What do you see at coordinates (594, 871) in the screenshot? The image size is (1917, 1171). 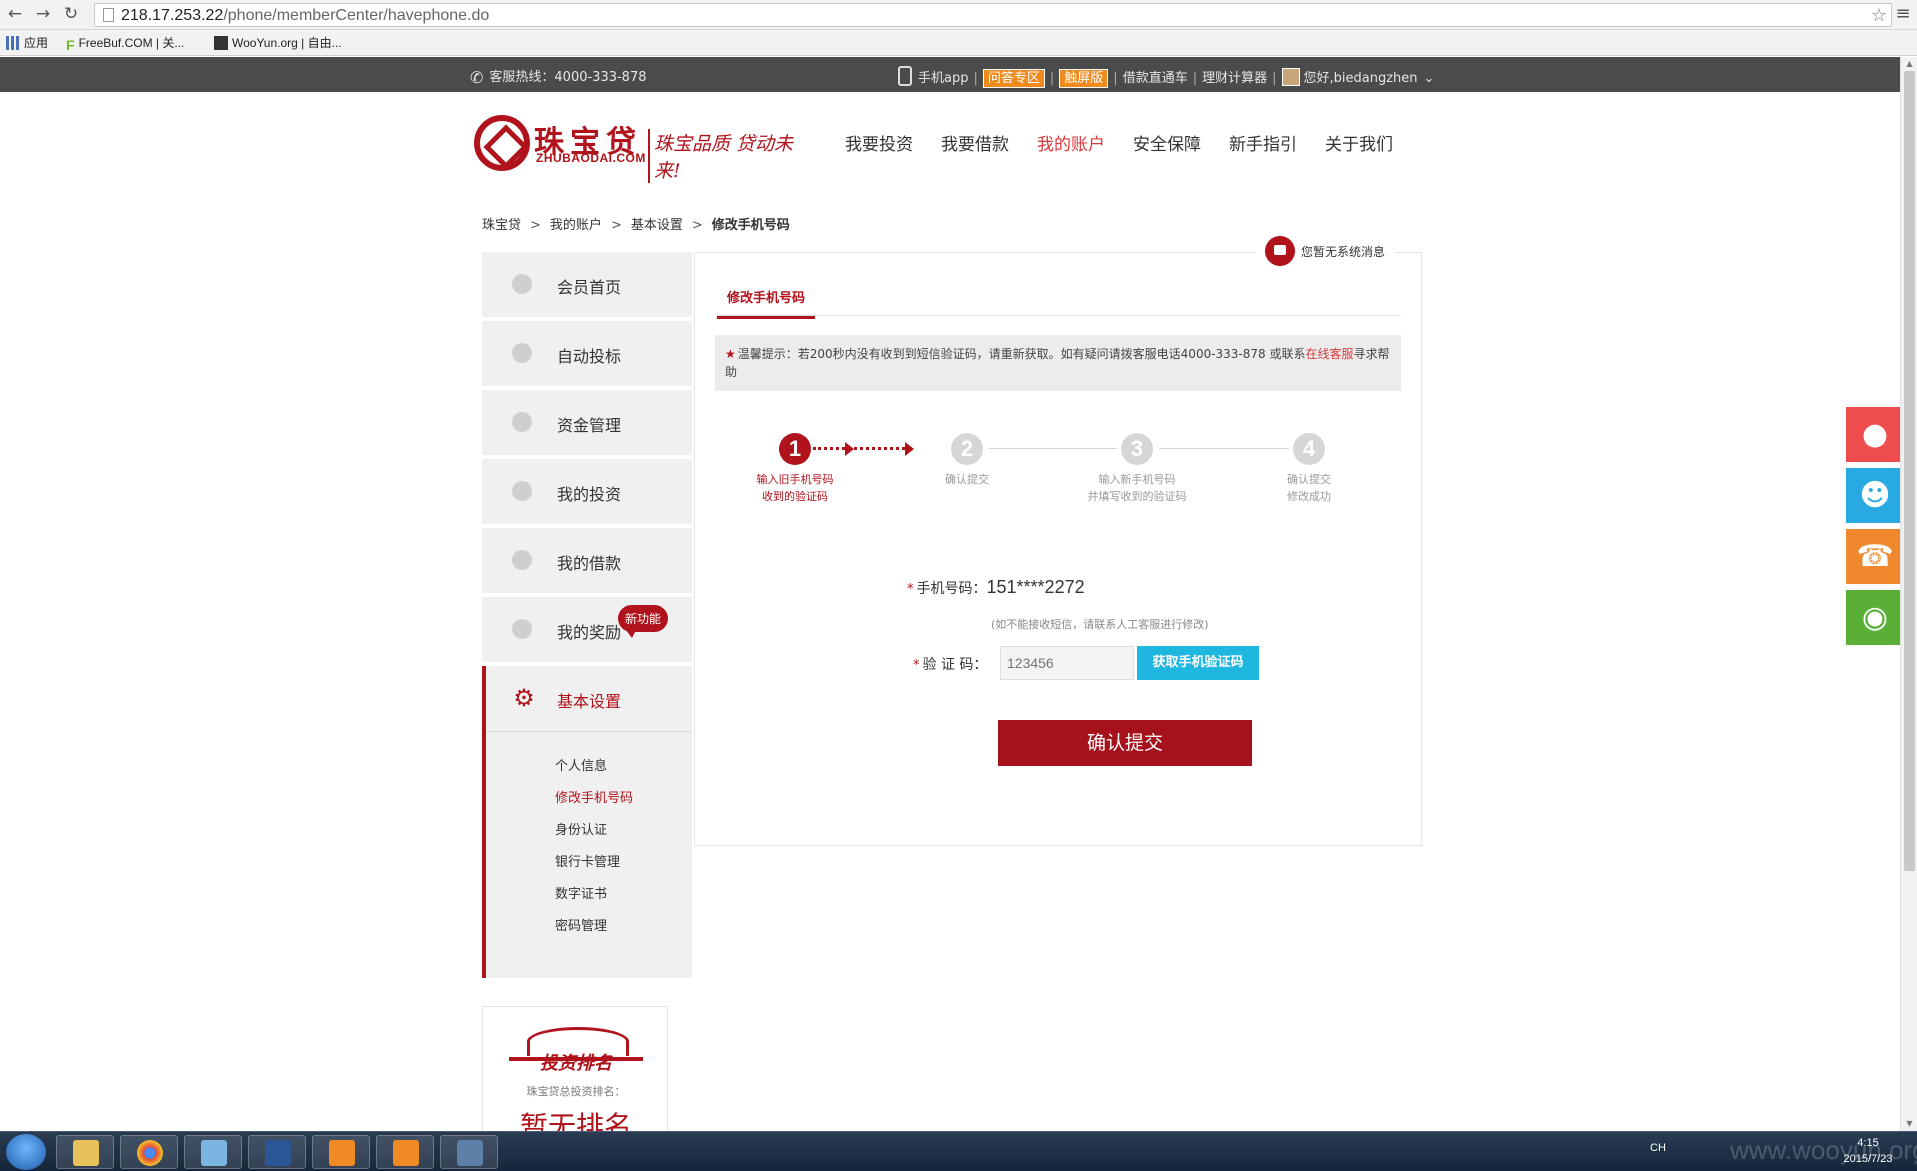 I see `sub-item-bank-card: 银行卡管理` at bounding box center [594, 871].